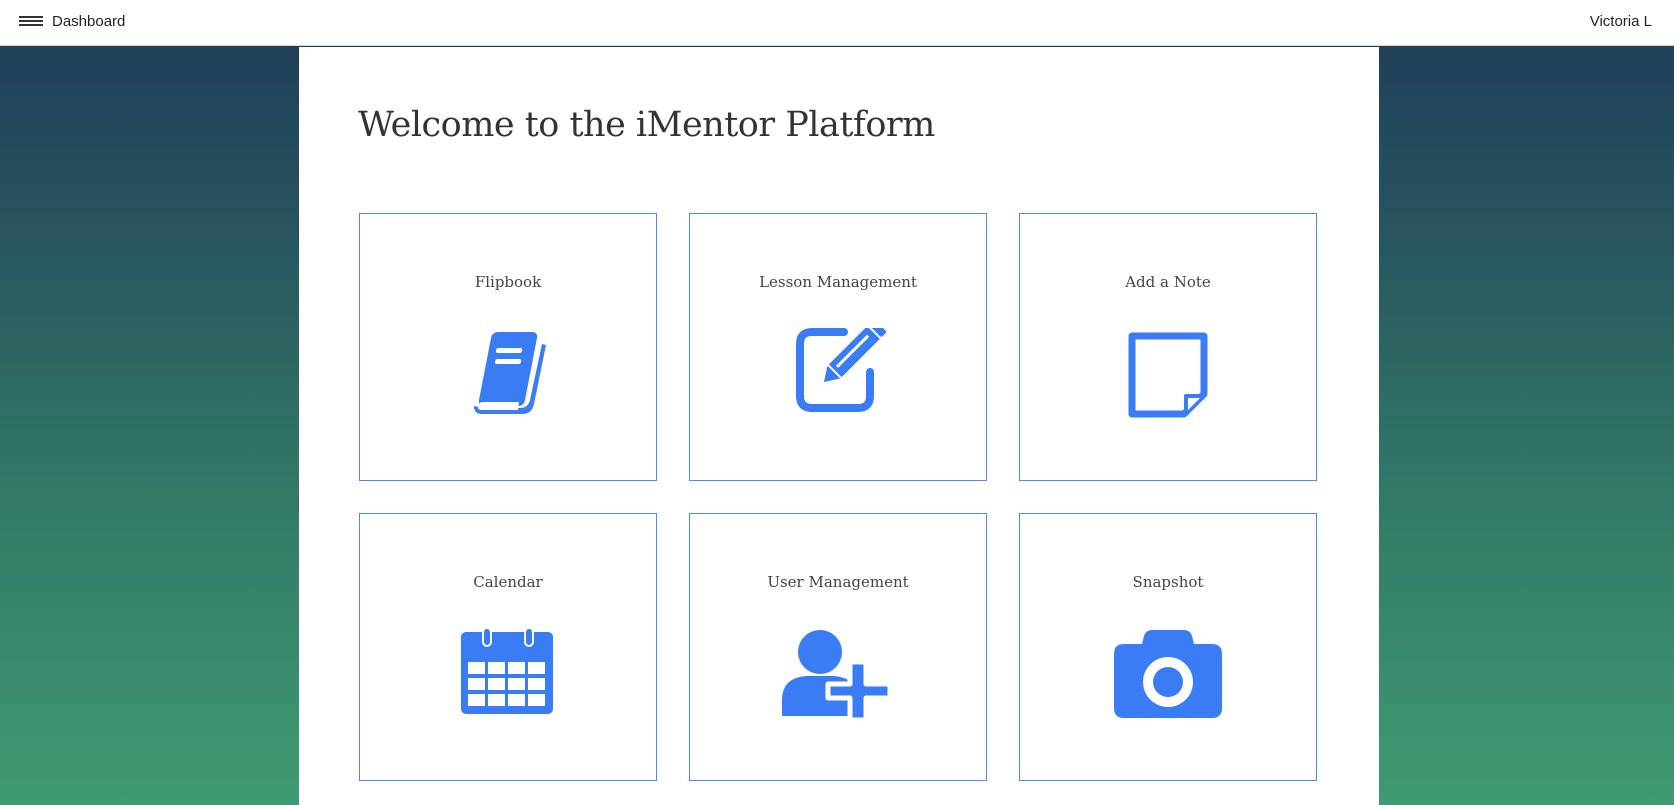 Image resolution: width=1674 pixels, height=805 pixels. I want to click on lesson-management-tile: Lesson Management, so click(838, 347).